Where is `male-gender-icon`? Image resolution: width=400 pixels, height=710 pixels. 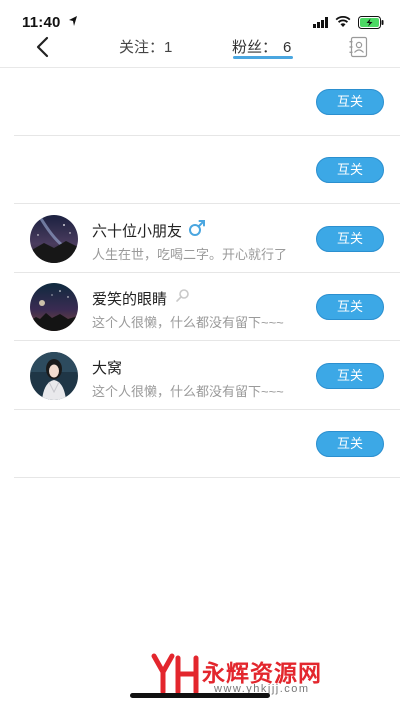 male-gender-icon is located at coordinates (197, 228).